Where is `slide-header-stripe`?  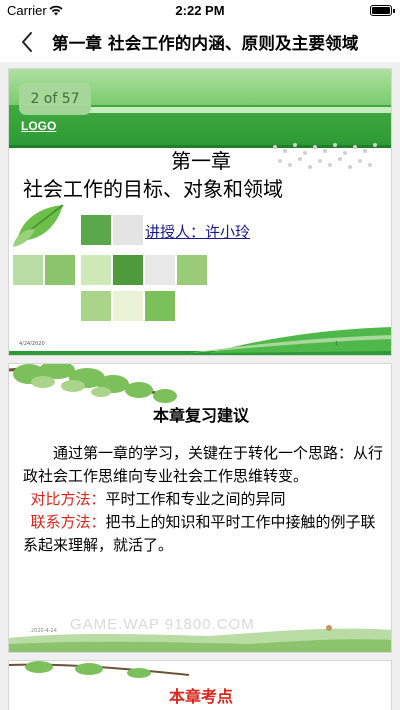 slide-header-stripe is located at coordinates (240, 110).